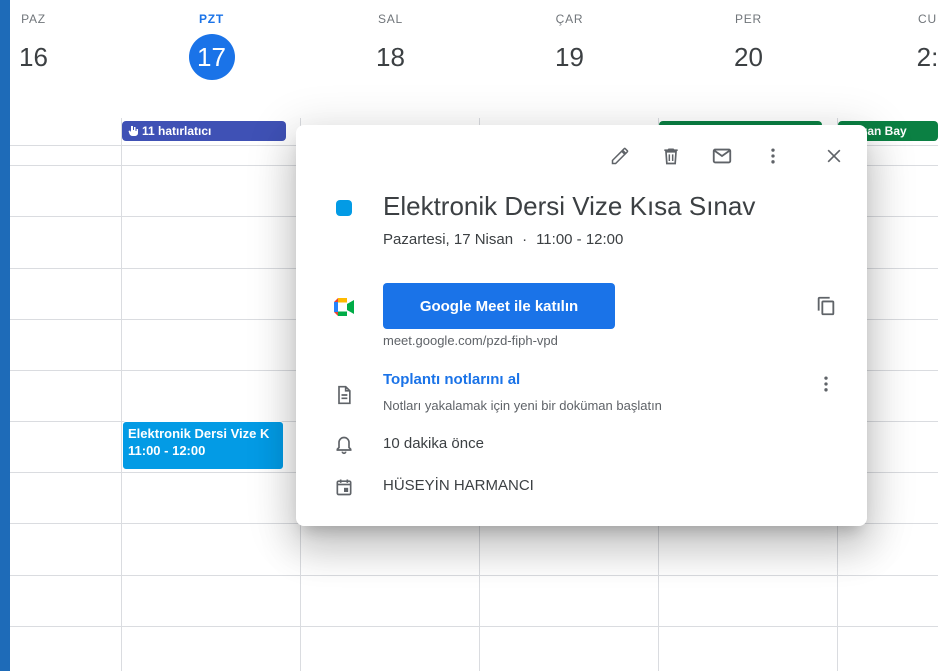 This screenshot has width=938, height=671. I want to click on day-header-wednesday: ÇAR 19, so click(569, 40).